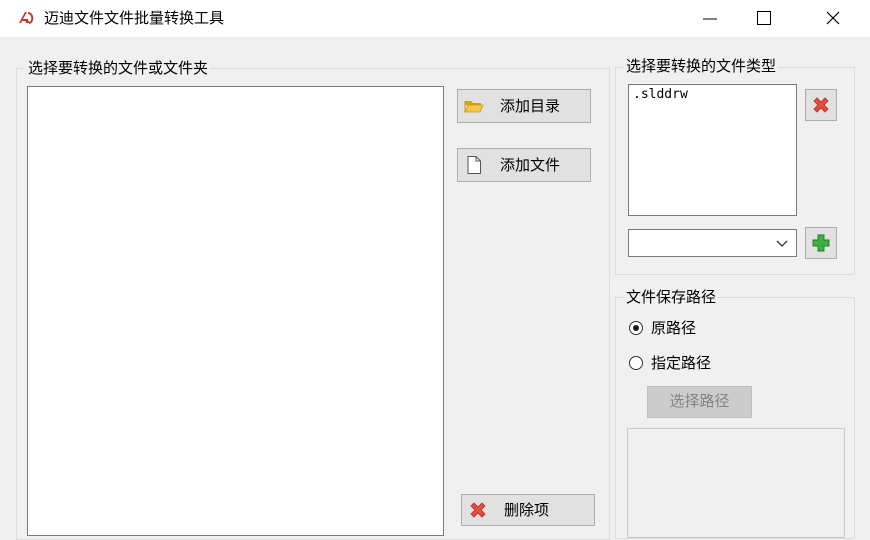  I want to click on radio-specified-path: 指定路径, so click(670, 363).